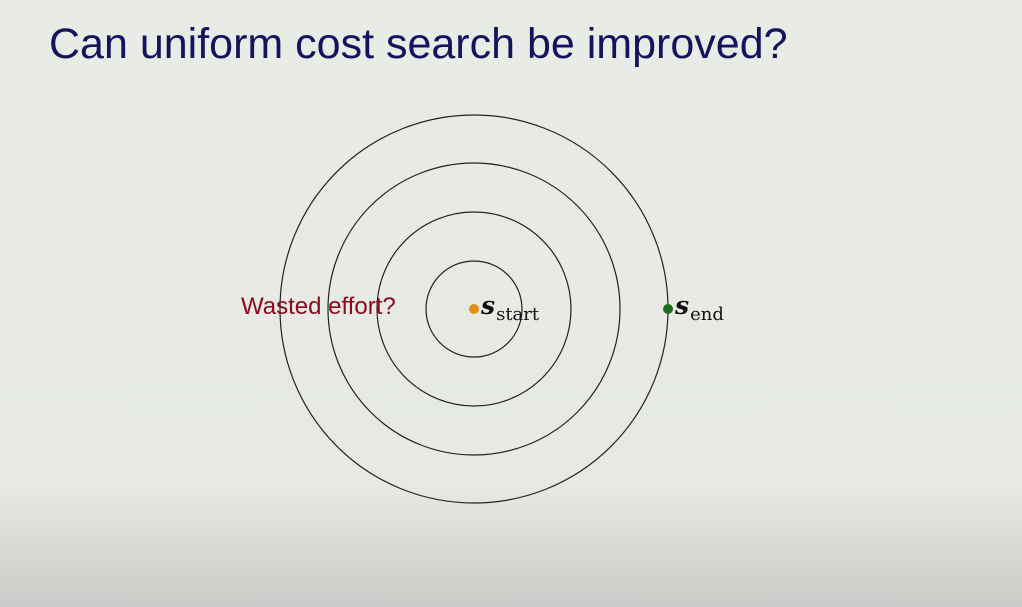 The width and height of the screenshot is (1022, 607). I want to click on start-symbol: s, so click(488, 305).